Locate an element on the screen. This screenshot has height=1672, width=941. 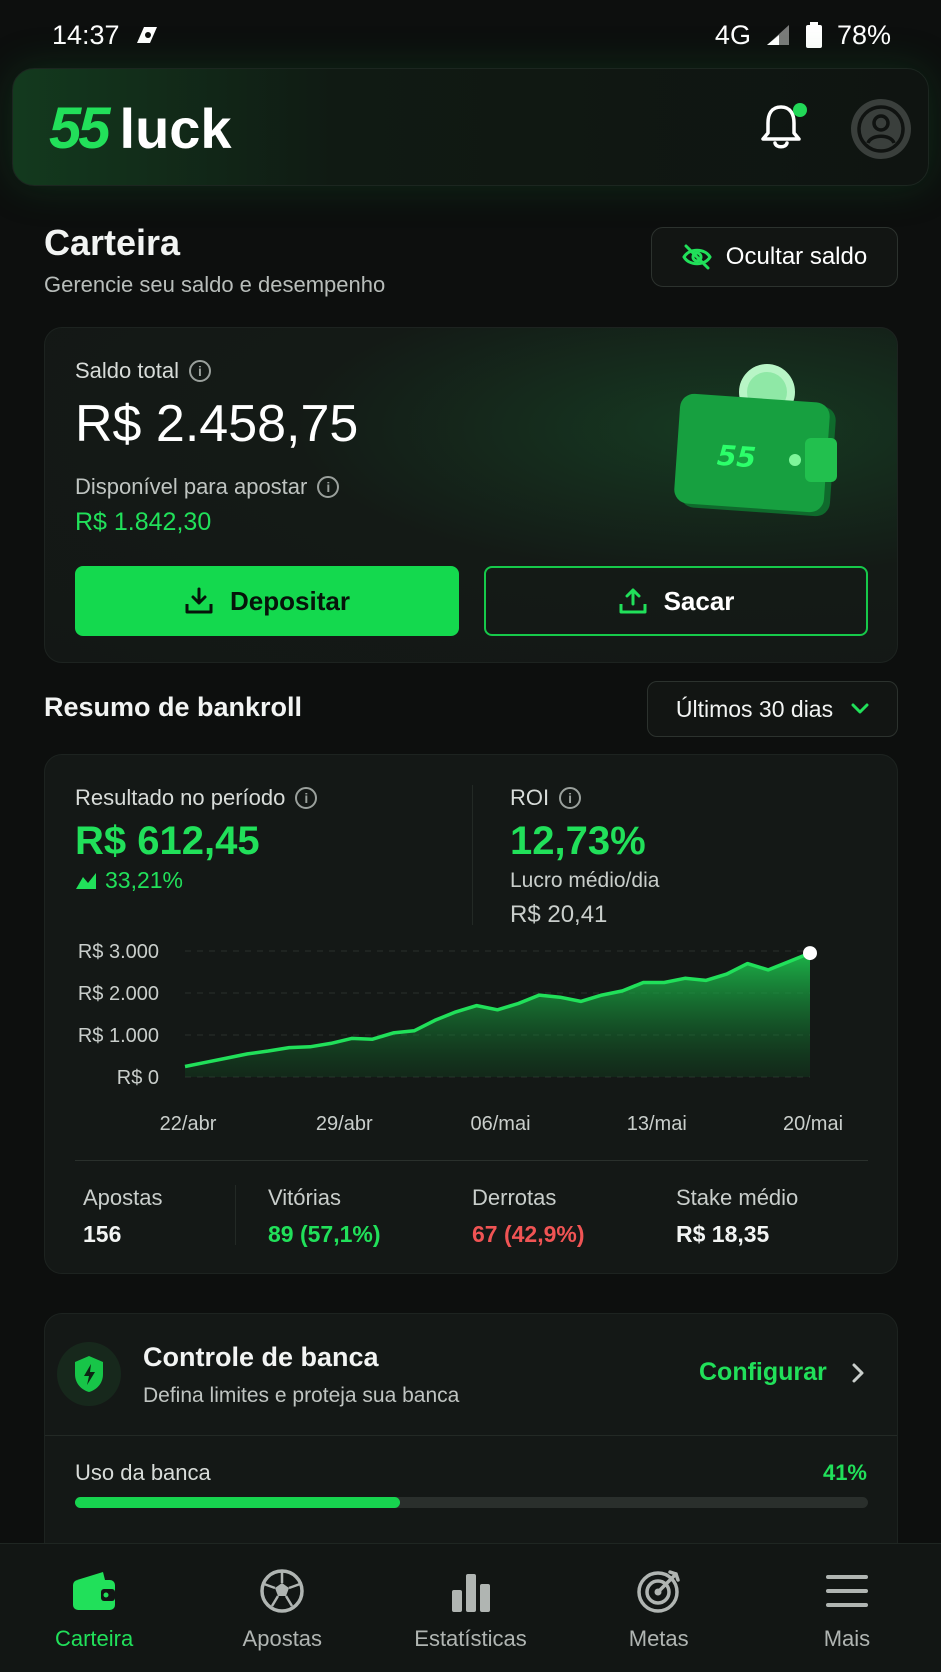
hide-balance-button: Ocultar saldo is located at coordinates (774, 257).